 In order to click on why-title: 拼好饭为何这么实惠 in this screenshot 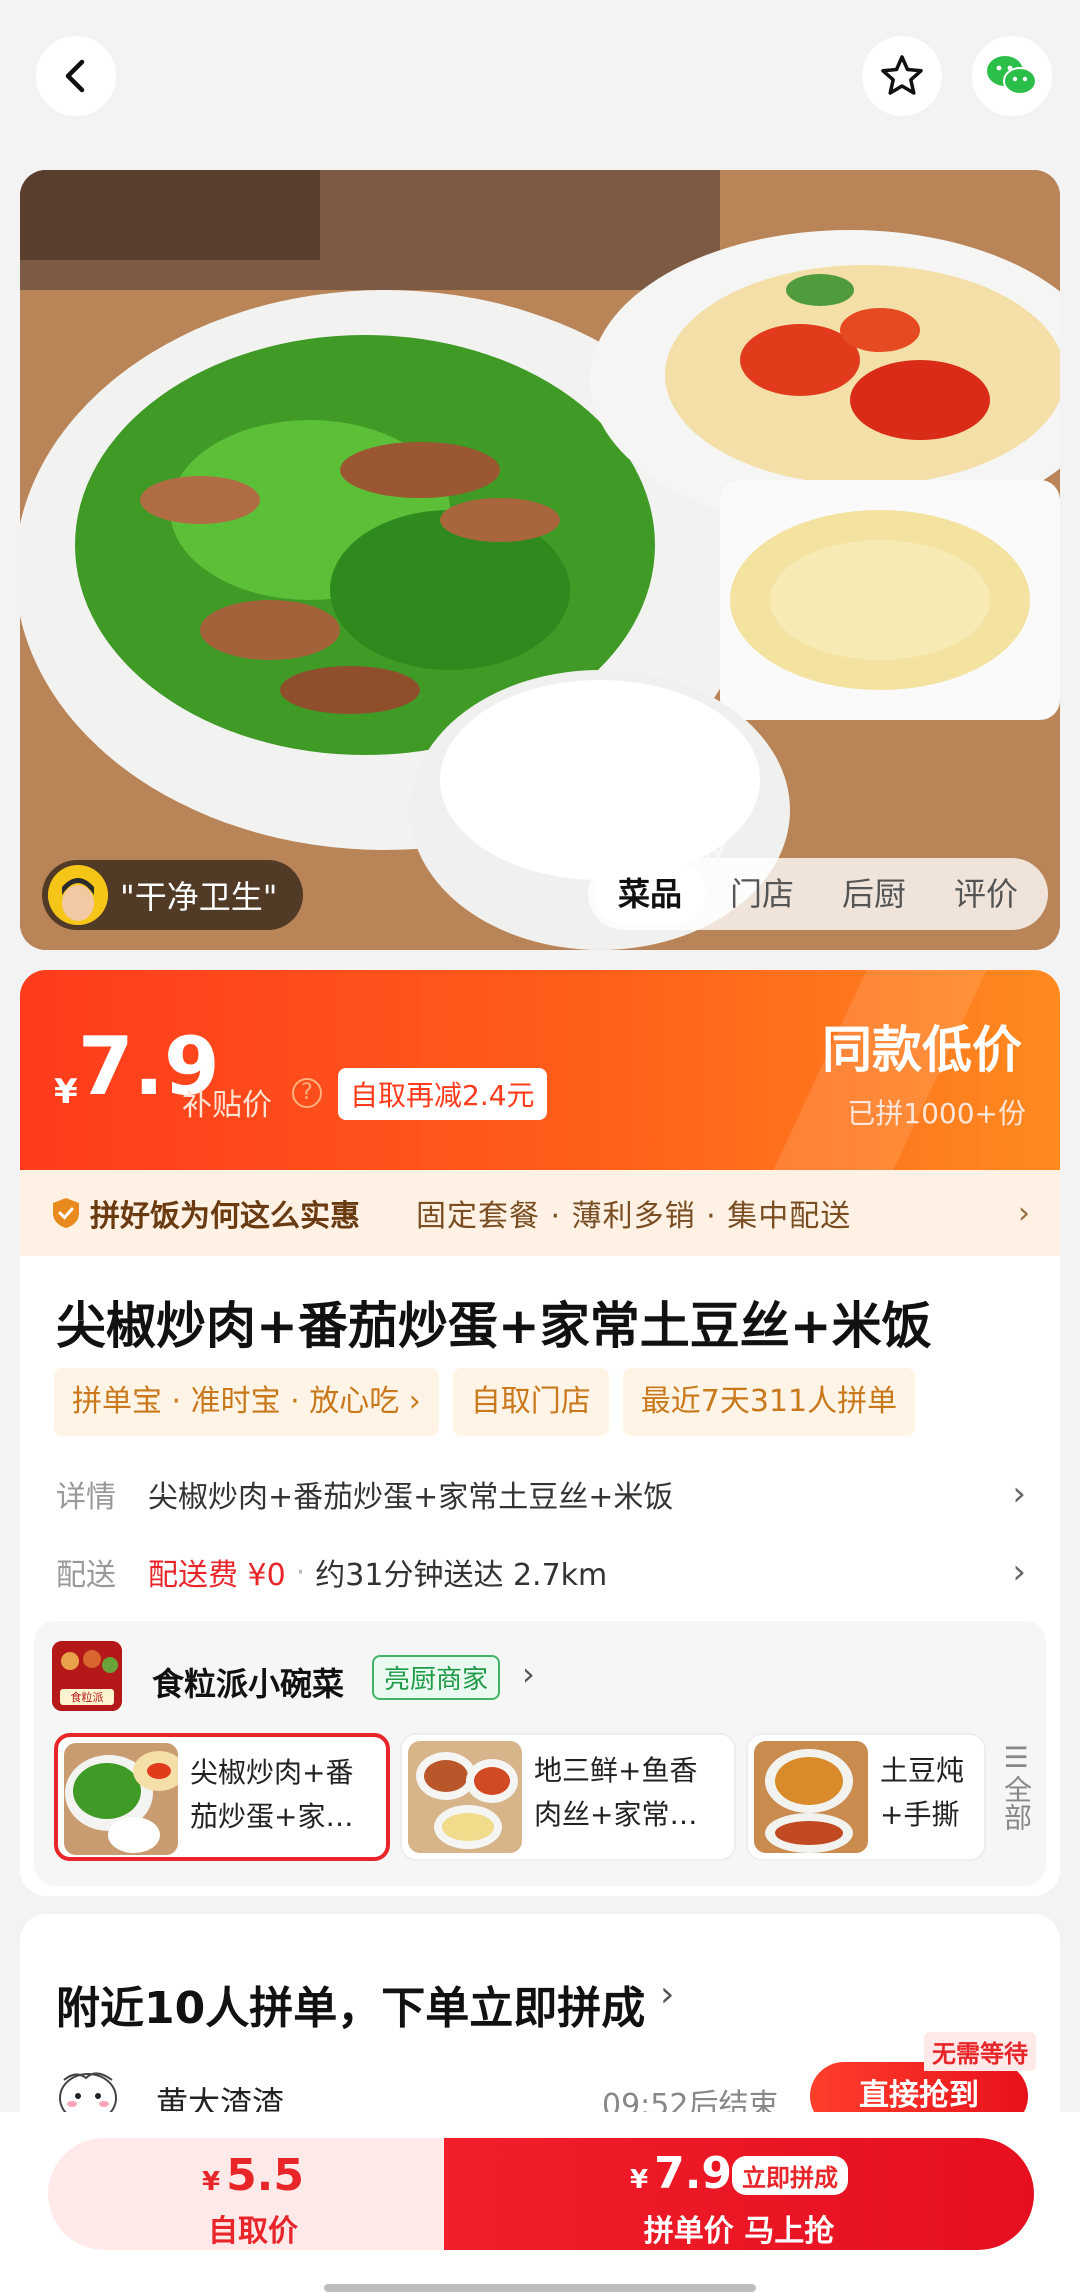, I will do `click(225, 1216)`.